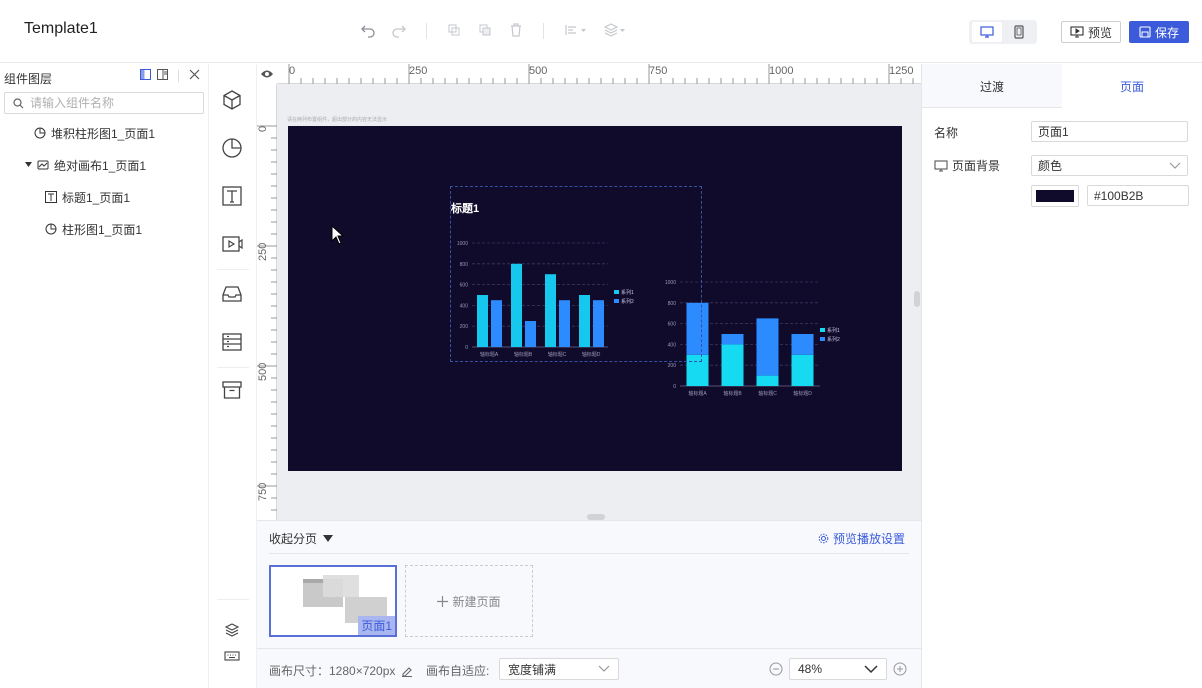 The height and width of the screenshot is (688, 1202). What do you see at coordinates (162, 76) in the screenshot?
I see `split-panel-icon` at bounding box center [162, 76].